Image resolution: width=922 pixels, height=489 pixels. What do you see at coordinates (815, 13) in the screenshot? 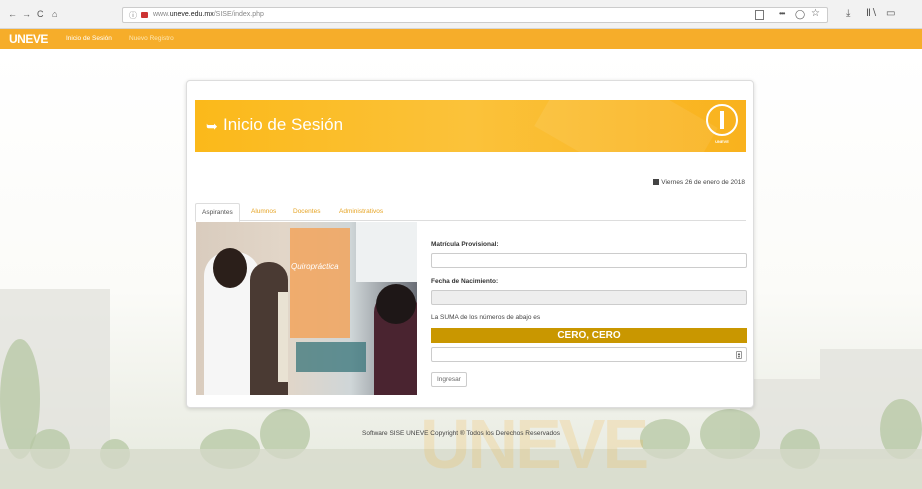
I see `bookmark-star-icon: ☆` at bounding box center [815, 13].